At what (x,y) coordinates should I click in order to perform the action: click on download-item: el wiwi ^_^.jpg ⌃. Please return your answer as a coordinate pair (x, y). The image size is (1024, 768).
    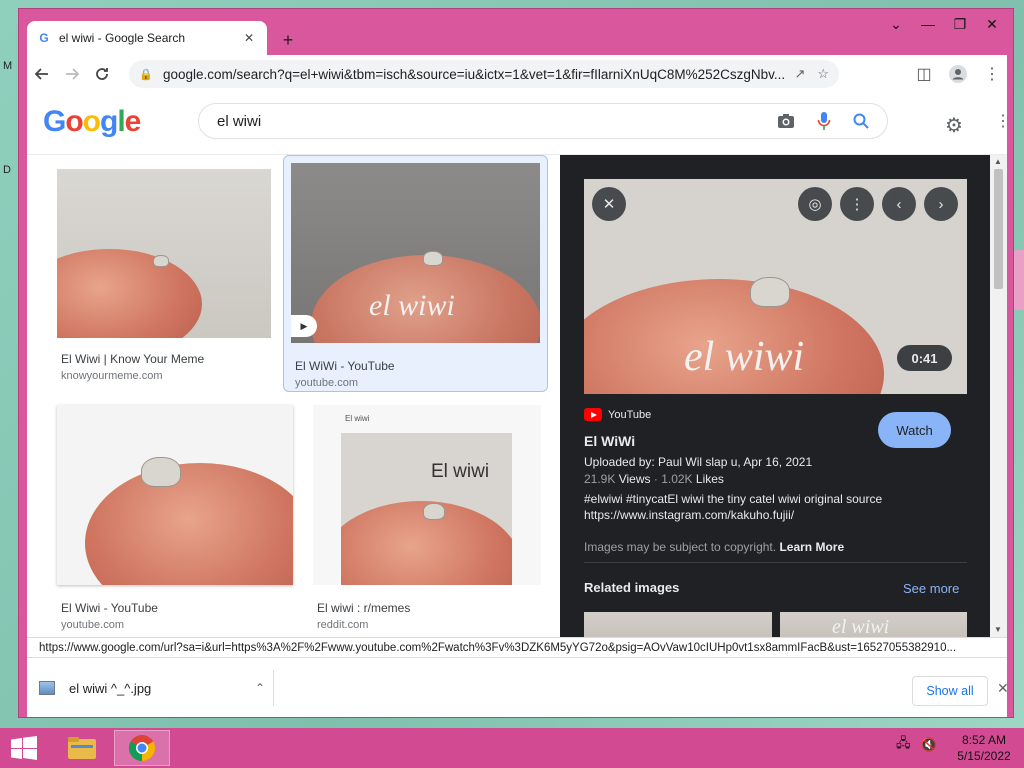
    Looking at the image, I should click on (152, 688).